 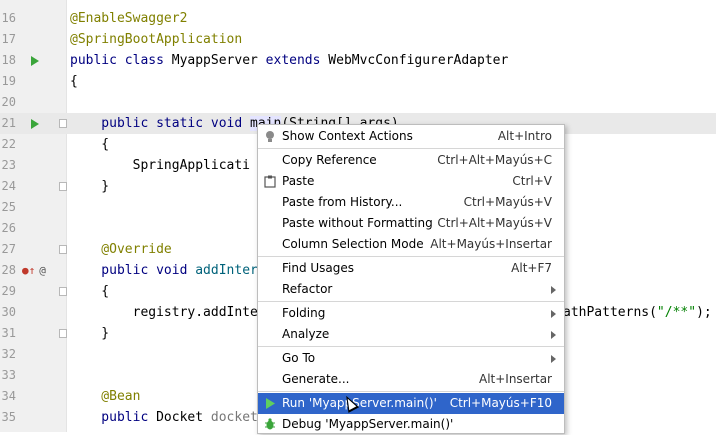 What do you see at coordinates (8, 144) in the screenshot?
I see `line-number: 22` at bounding box center [8, 144].